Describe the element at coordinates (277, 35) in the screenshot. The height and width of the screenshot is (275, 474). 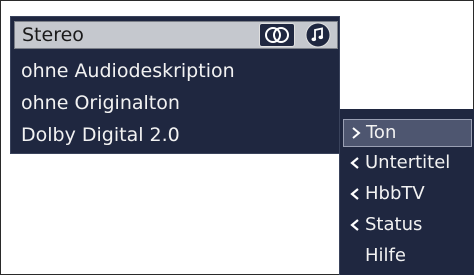
I see `stereo-rings-icon` at that location.